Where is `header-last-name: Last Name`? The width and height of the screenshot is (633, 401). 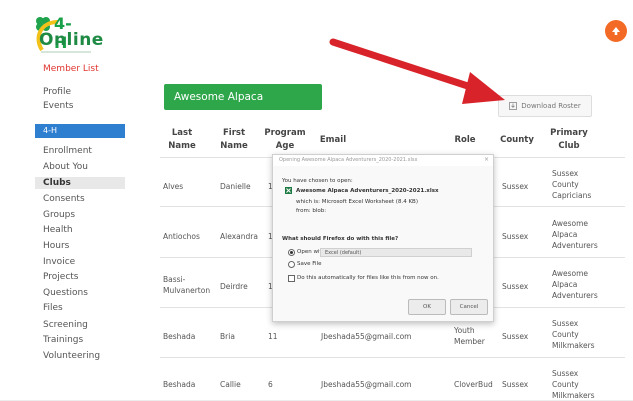
header-last-name: Last Name is located at coordinates (182, 140).